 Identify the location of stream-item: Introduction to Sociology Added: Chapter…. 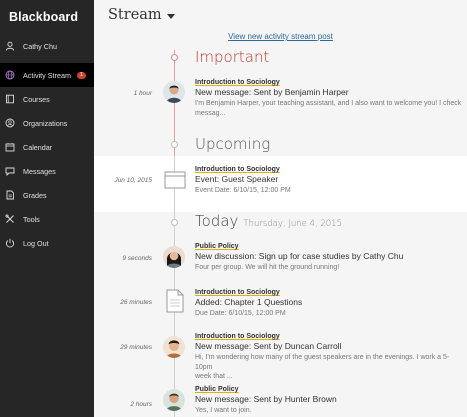
(330, 304).